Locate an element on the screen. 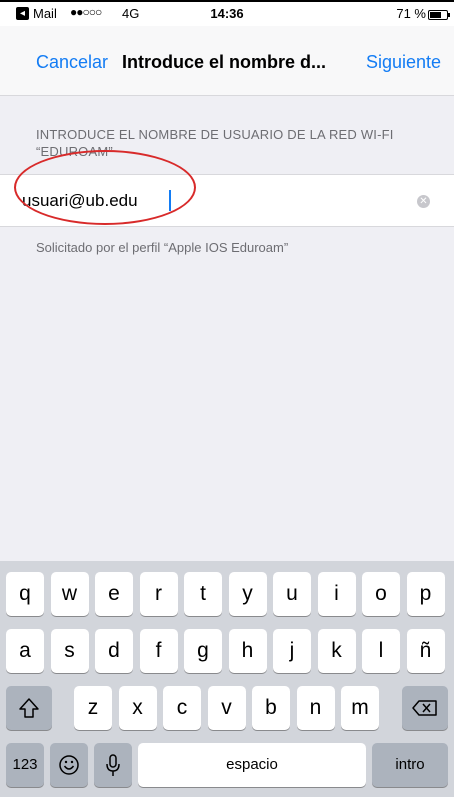  emoji-icon is located at coordinates (69, 765).